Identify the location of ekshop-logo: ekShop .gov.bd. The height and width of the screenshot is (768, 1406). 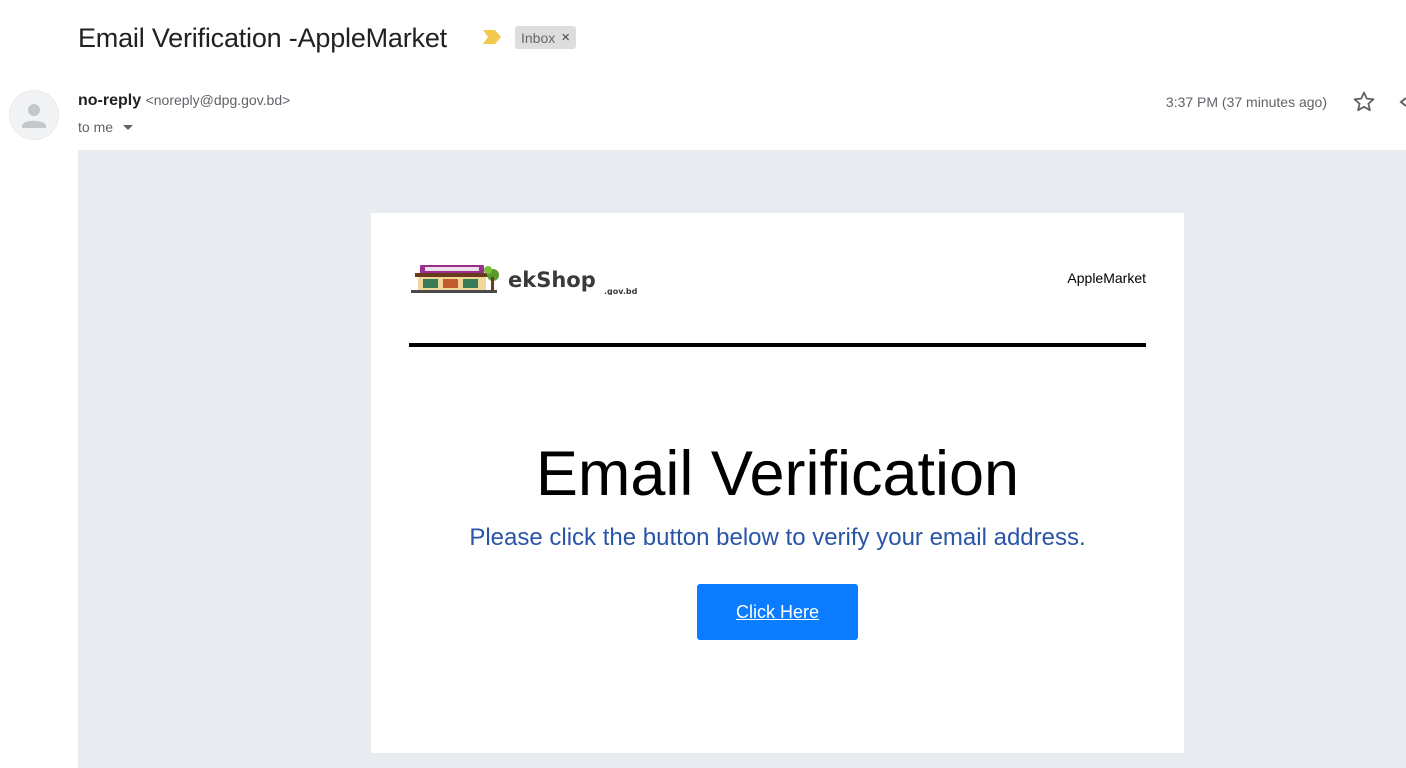
(524, 280).